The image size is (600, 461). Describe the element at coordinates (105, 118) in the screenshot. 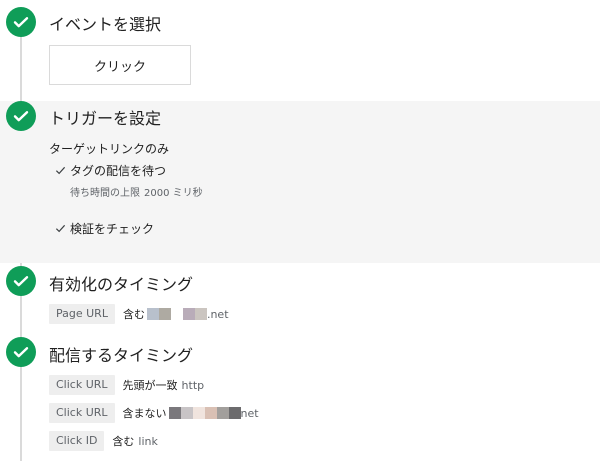

I see `trigger-section-title: トリガーを設定` at that location.